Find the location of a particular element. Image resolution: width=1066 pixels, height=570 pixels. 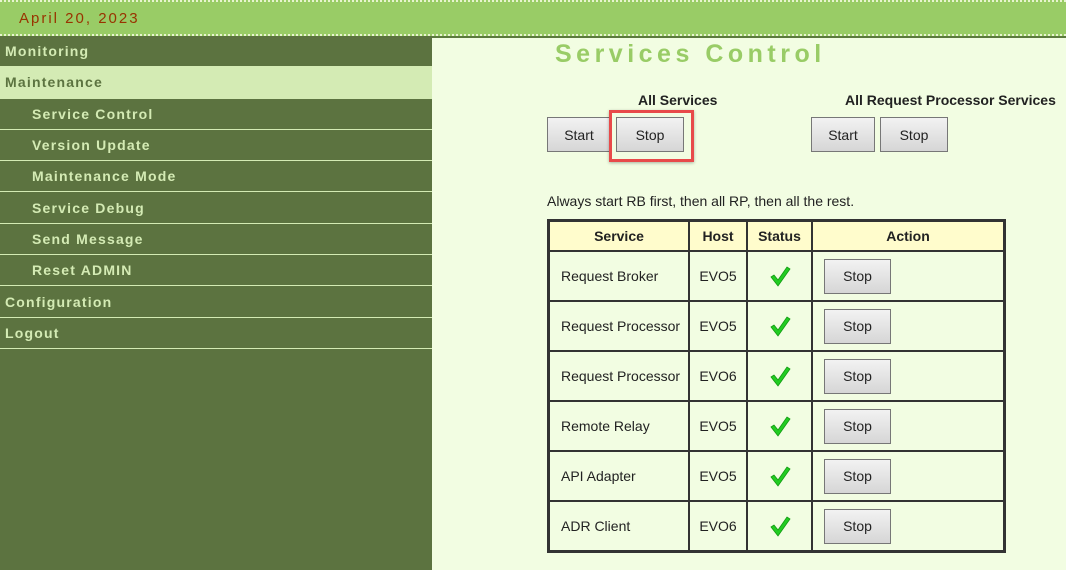

all-rp-start-button: Start is located at coordinates (843, 134).